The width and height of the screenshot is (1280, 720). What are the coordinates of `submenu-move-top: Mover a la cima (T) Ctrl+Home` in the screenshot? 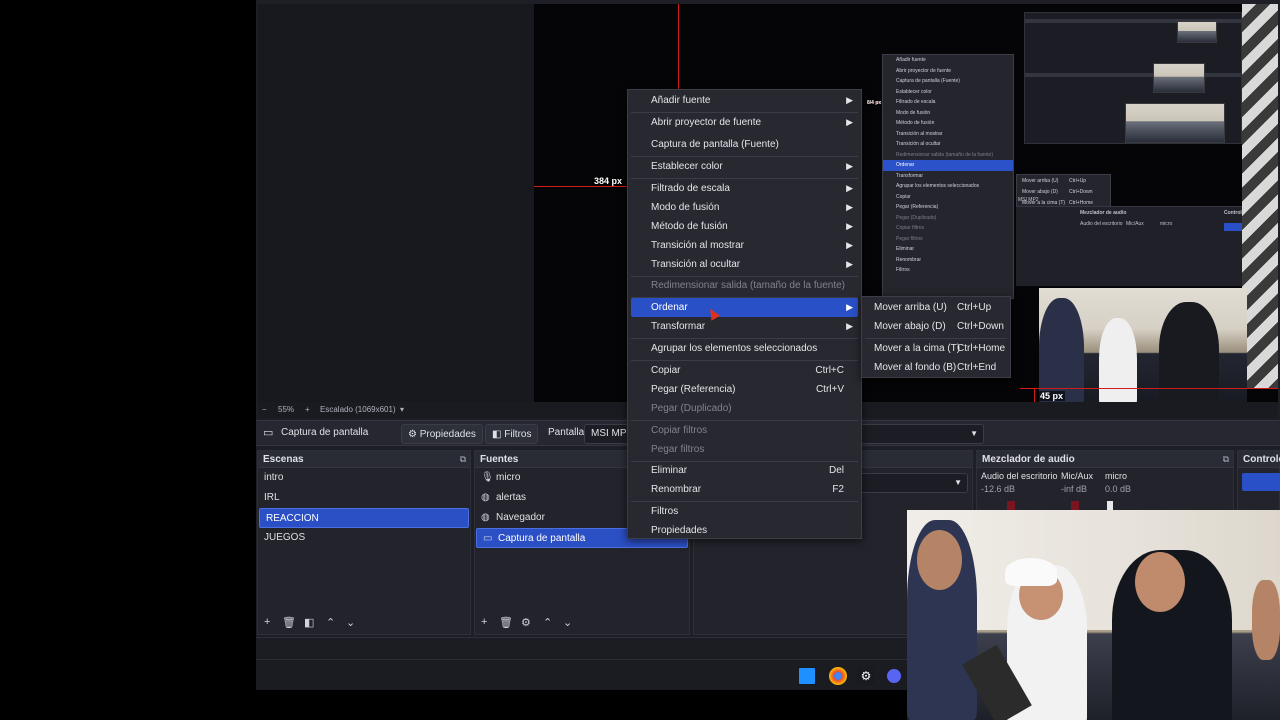 It's located at (936, 348).